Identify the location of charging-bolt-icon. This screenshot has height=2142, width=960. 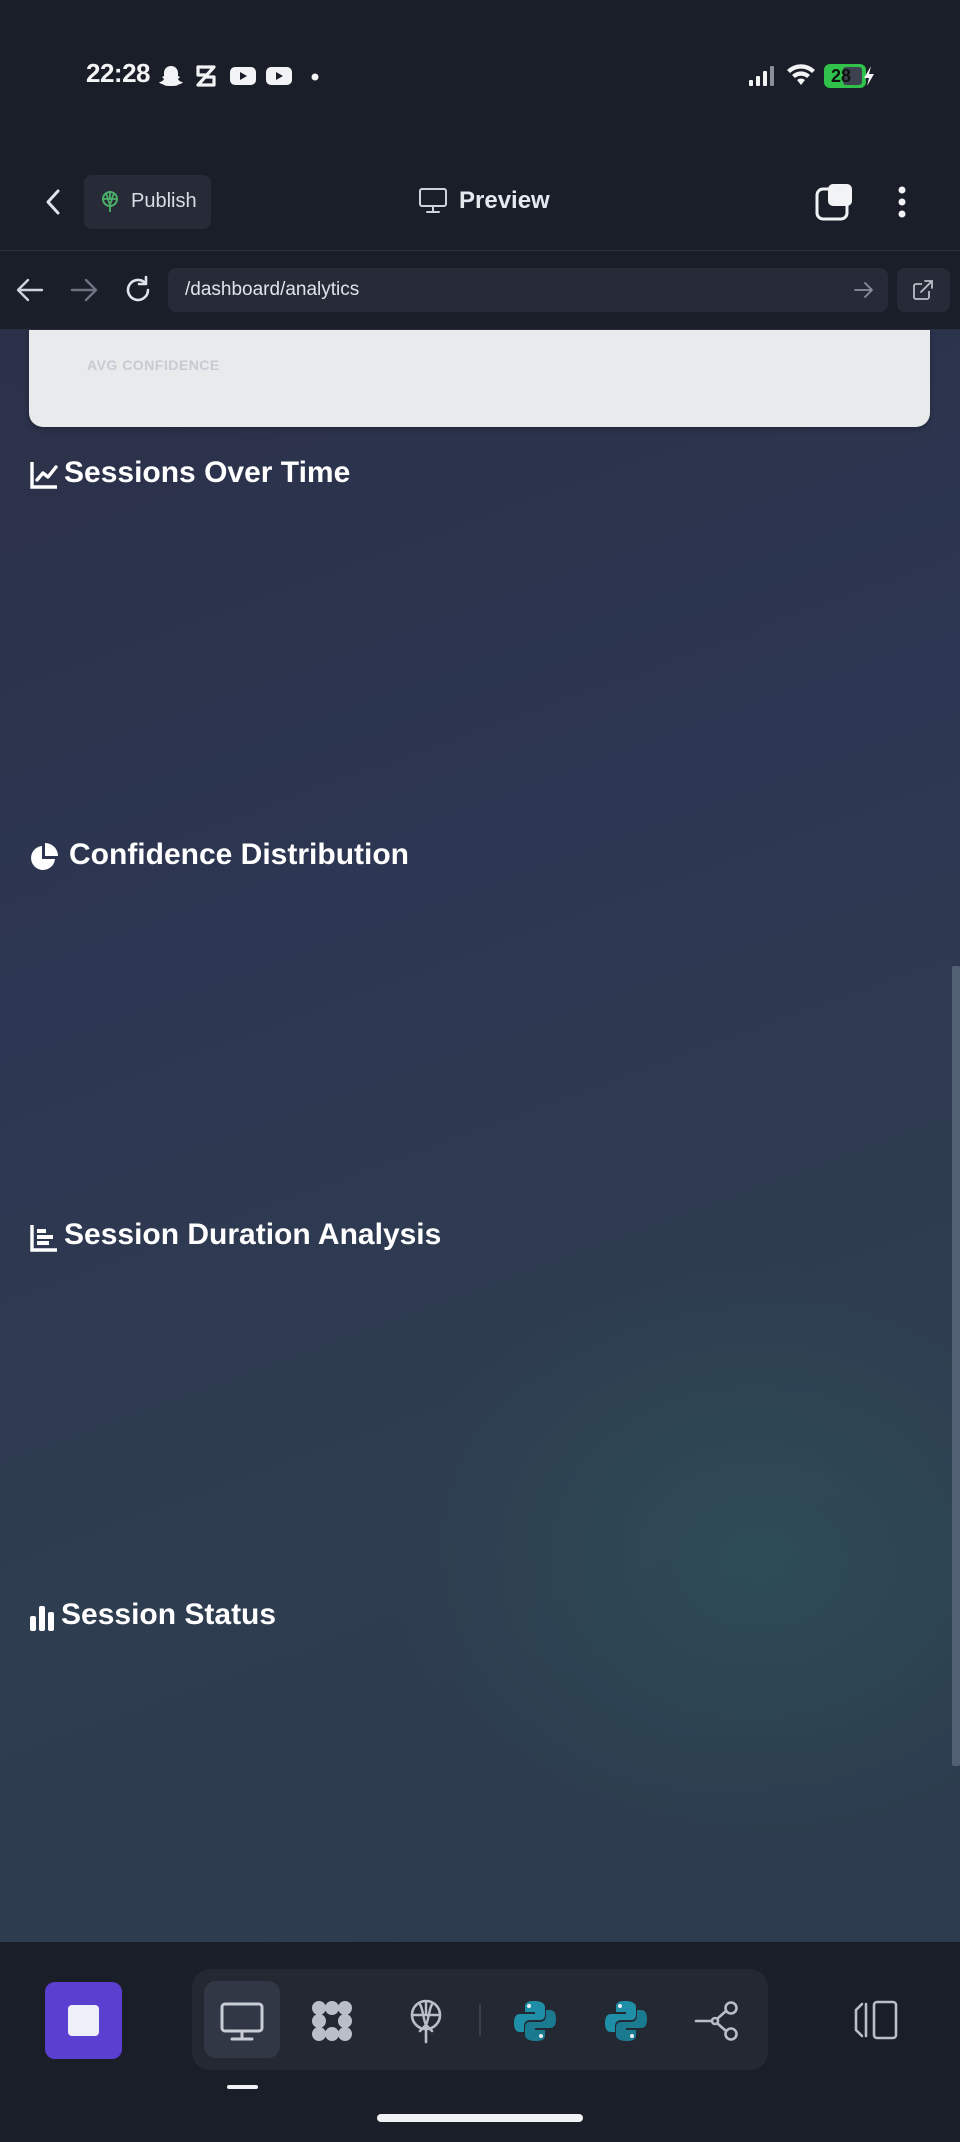
(869, 76).